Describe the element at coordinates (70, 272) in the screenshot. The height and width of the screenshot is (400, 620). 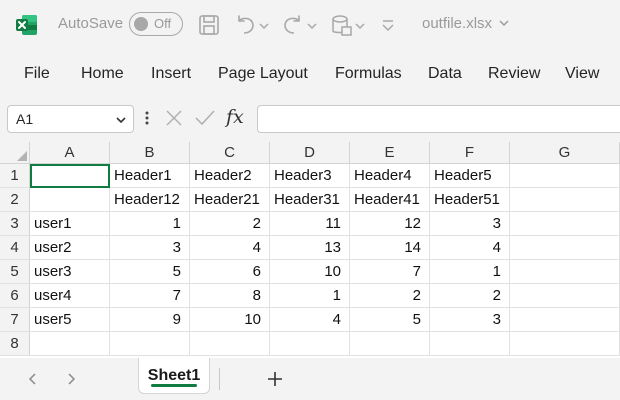
I see `cell-a5: user3` at that location.